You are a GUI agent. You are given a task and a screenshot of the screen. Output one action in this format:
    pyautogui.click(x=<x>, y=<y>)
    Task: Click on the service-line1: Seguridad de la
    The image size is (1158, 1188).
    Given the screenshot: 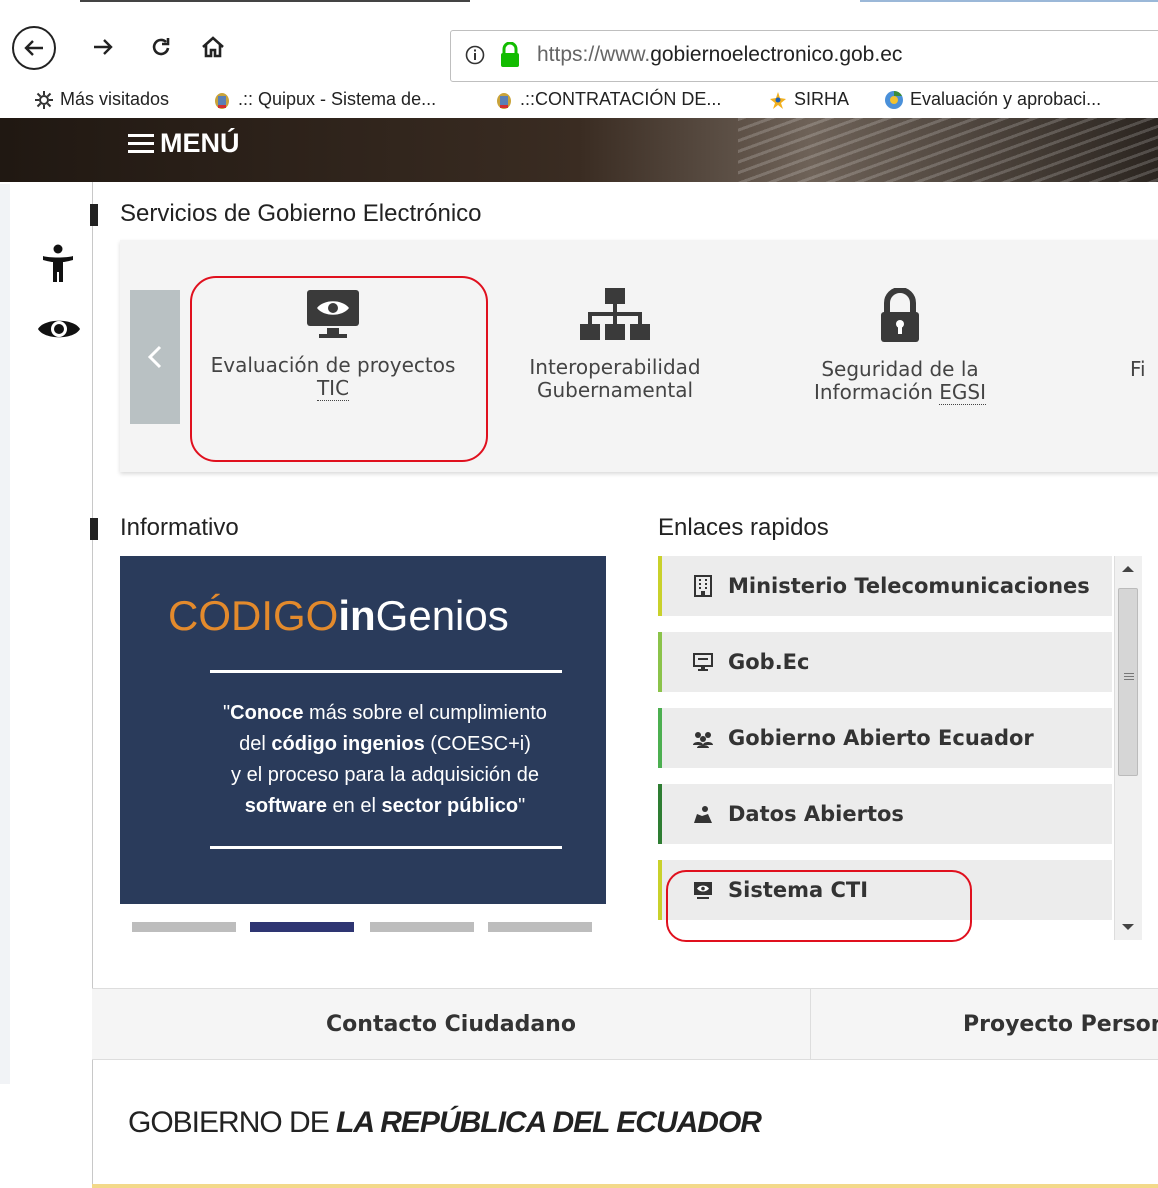 What is the action you would take?
    pyautogui.click(x=900, y=369)
    